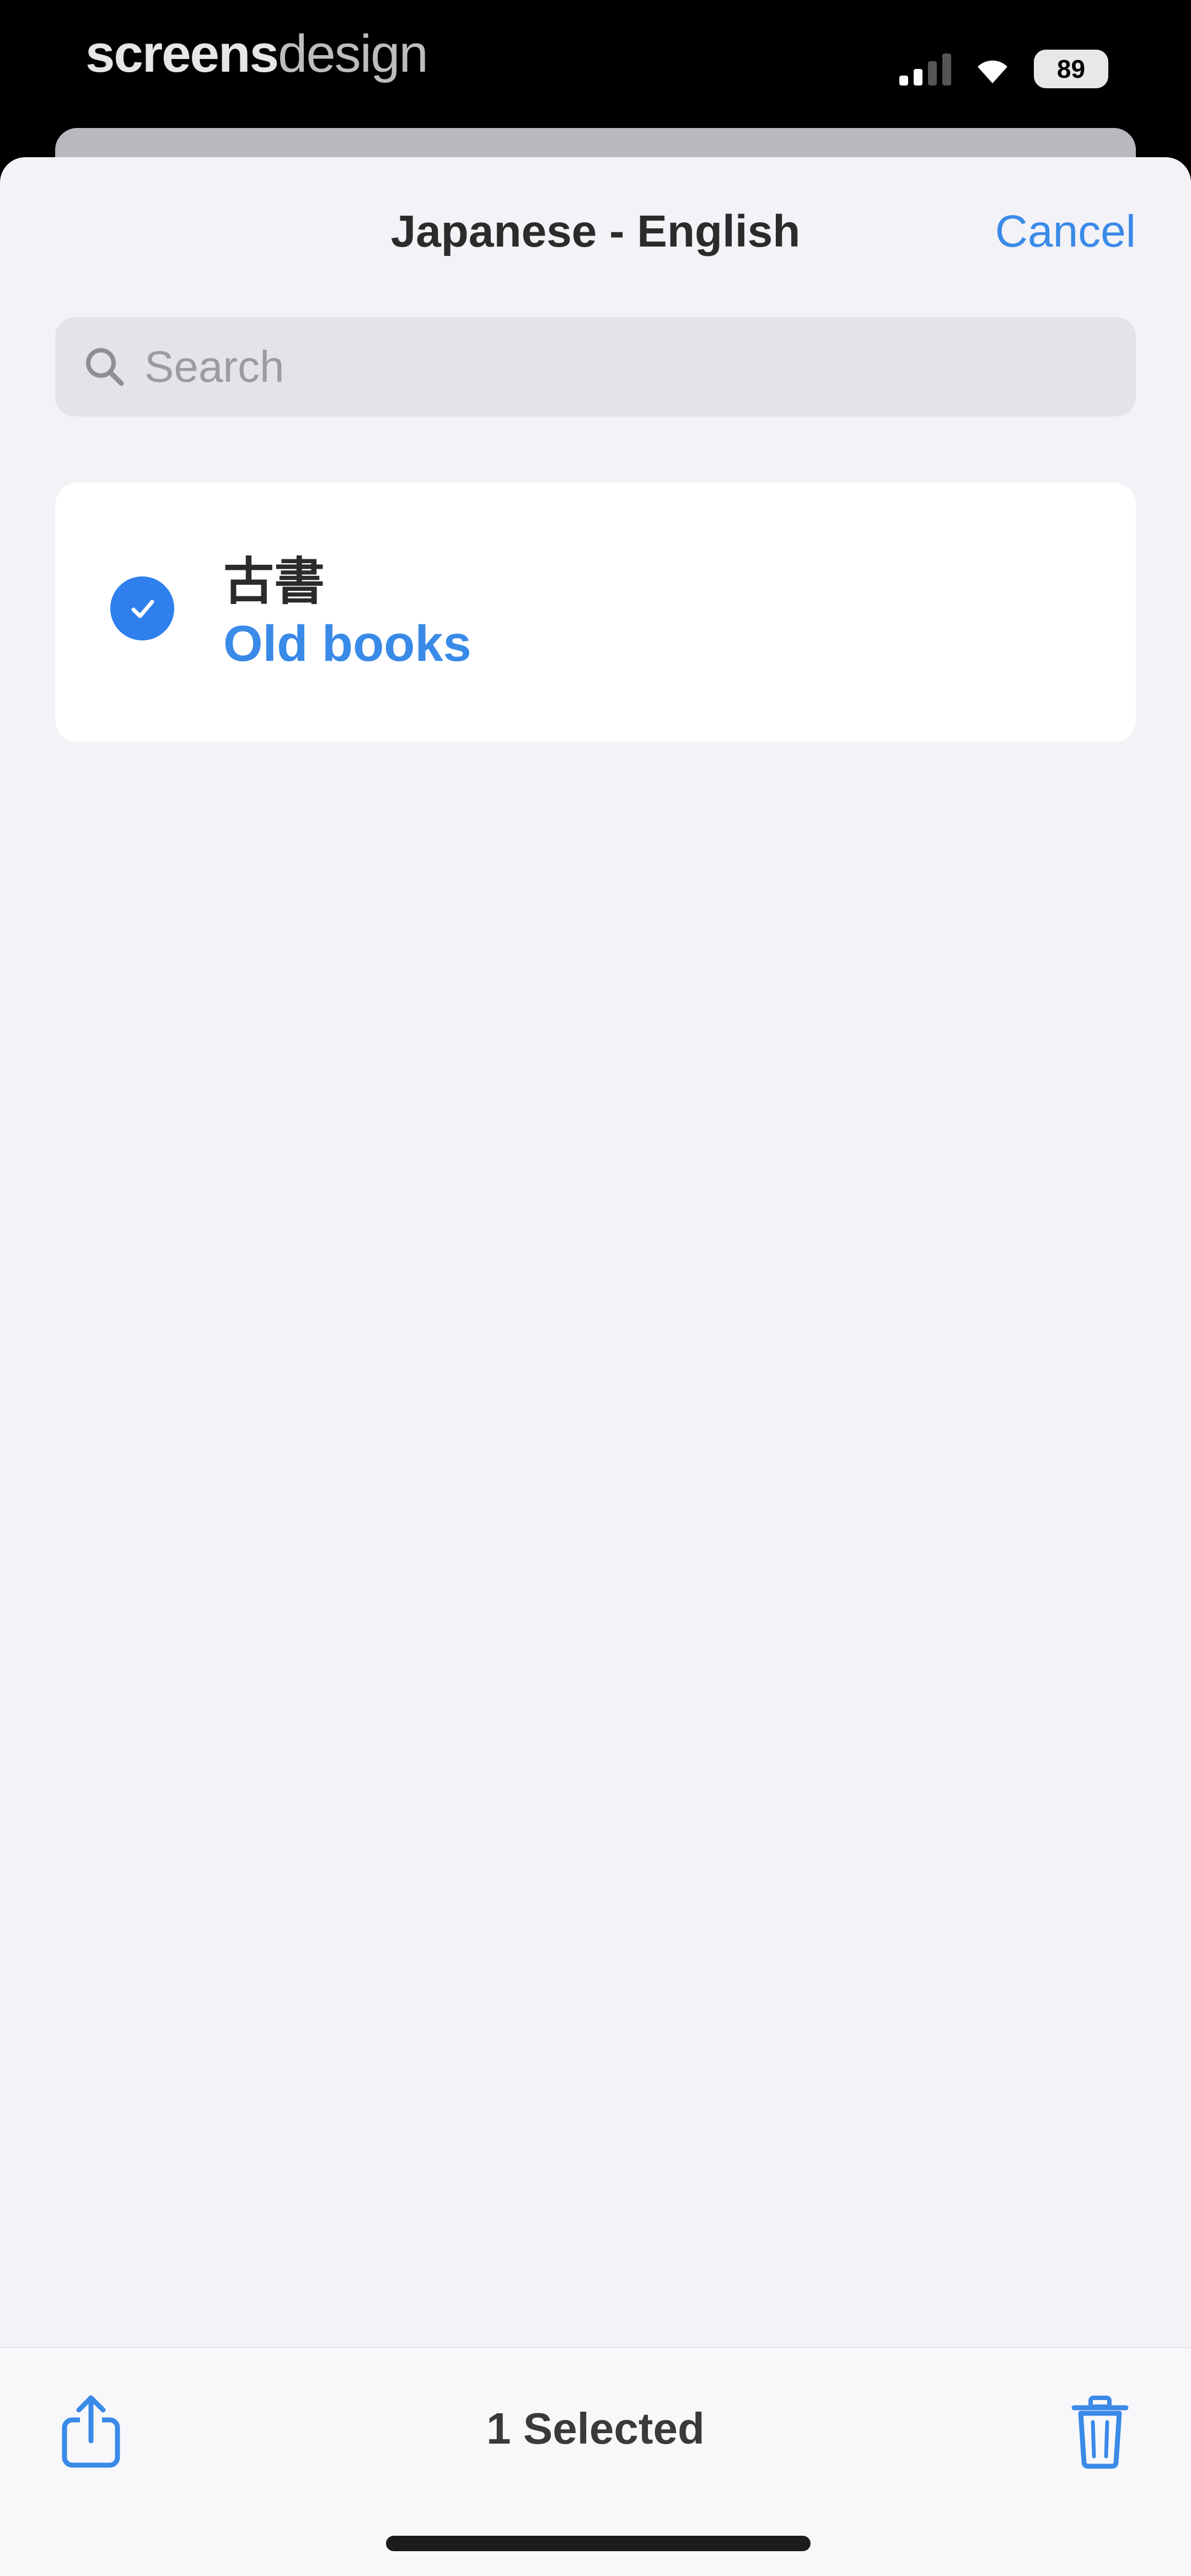 Image resolution: width=1191 pixels, height=2576 pixels. What do you see at coordinates (595, 2461) in the screenshot?
I see `bottom-toolbar: 1 Selected` at bounding box center [595, 2461].